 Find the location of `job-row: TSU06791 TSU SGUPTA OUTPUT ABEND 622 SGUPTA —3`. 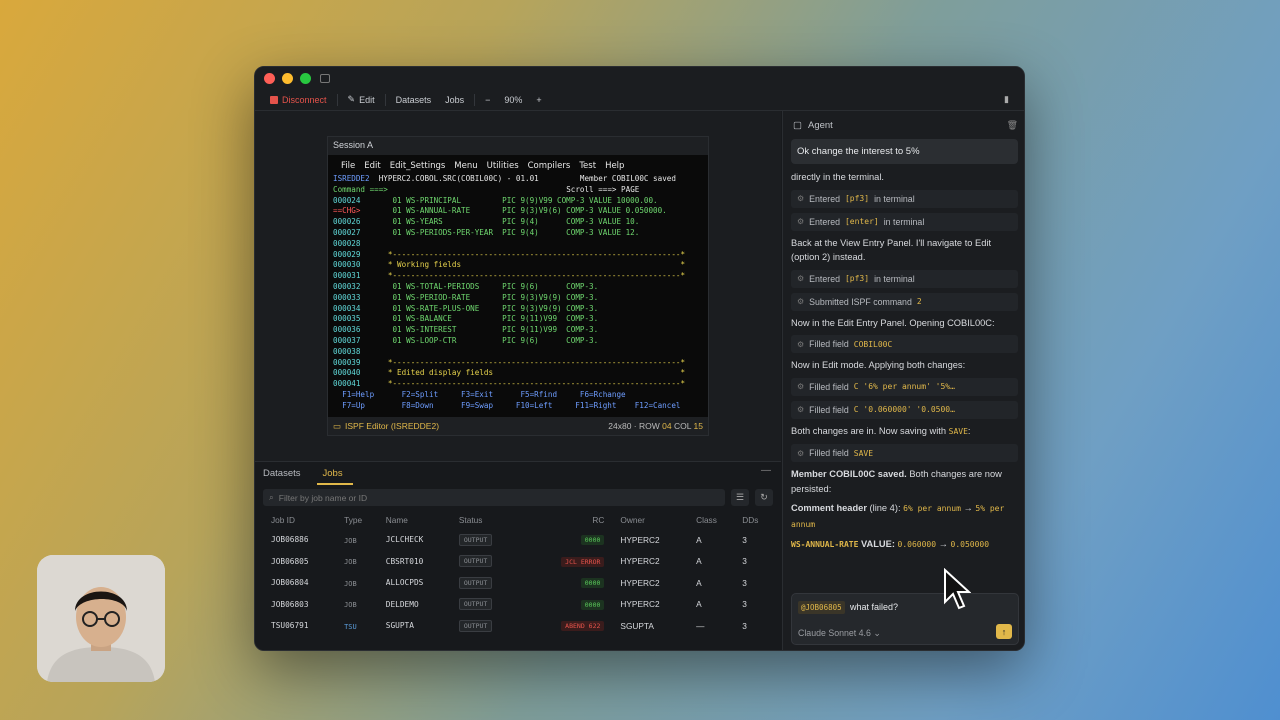

job-row: TSU06791 TSU SGUPTA OUTPUT ABEND 622 SGUPTA —3 is located at coordinates (518, 626).